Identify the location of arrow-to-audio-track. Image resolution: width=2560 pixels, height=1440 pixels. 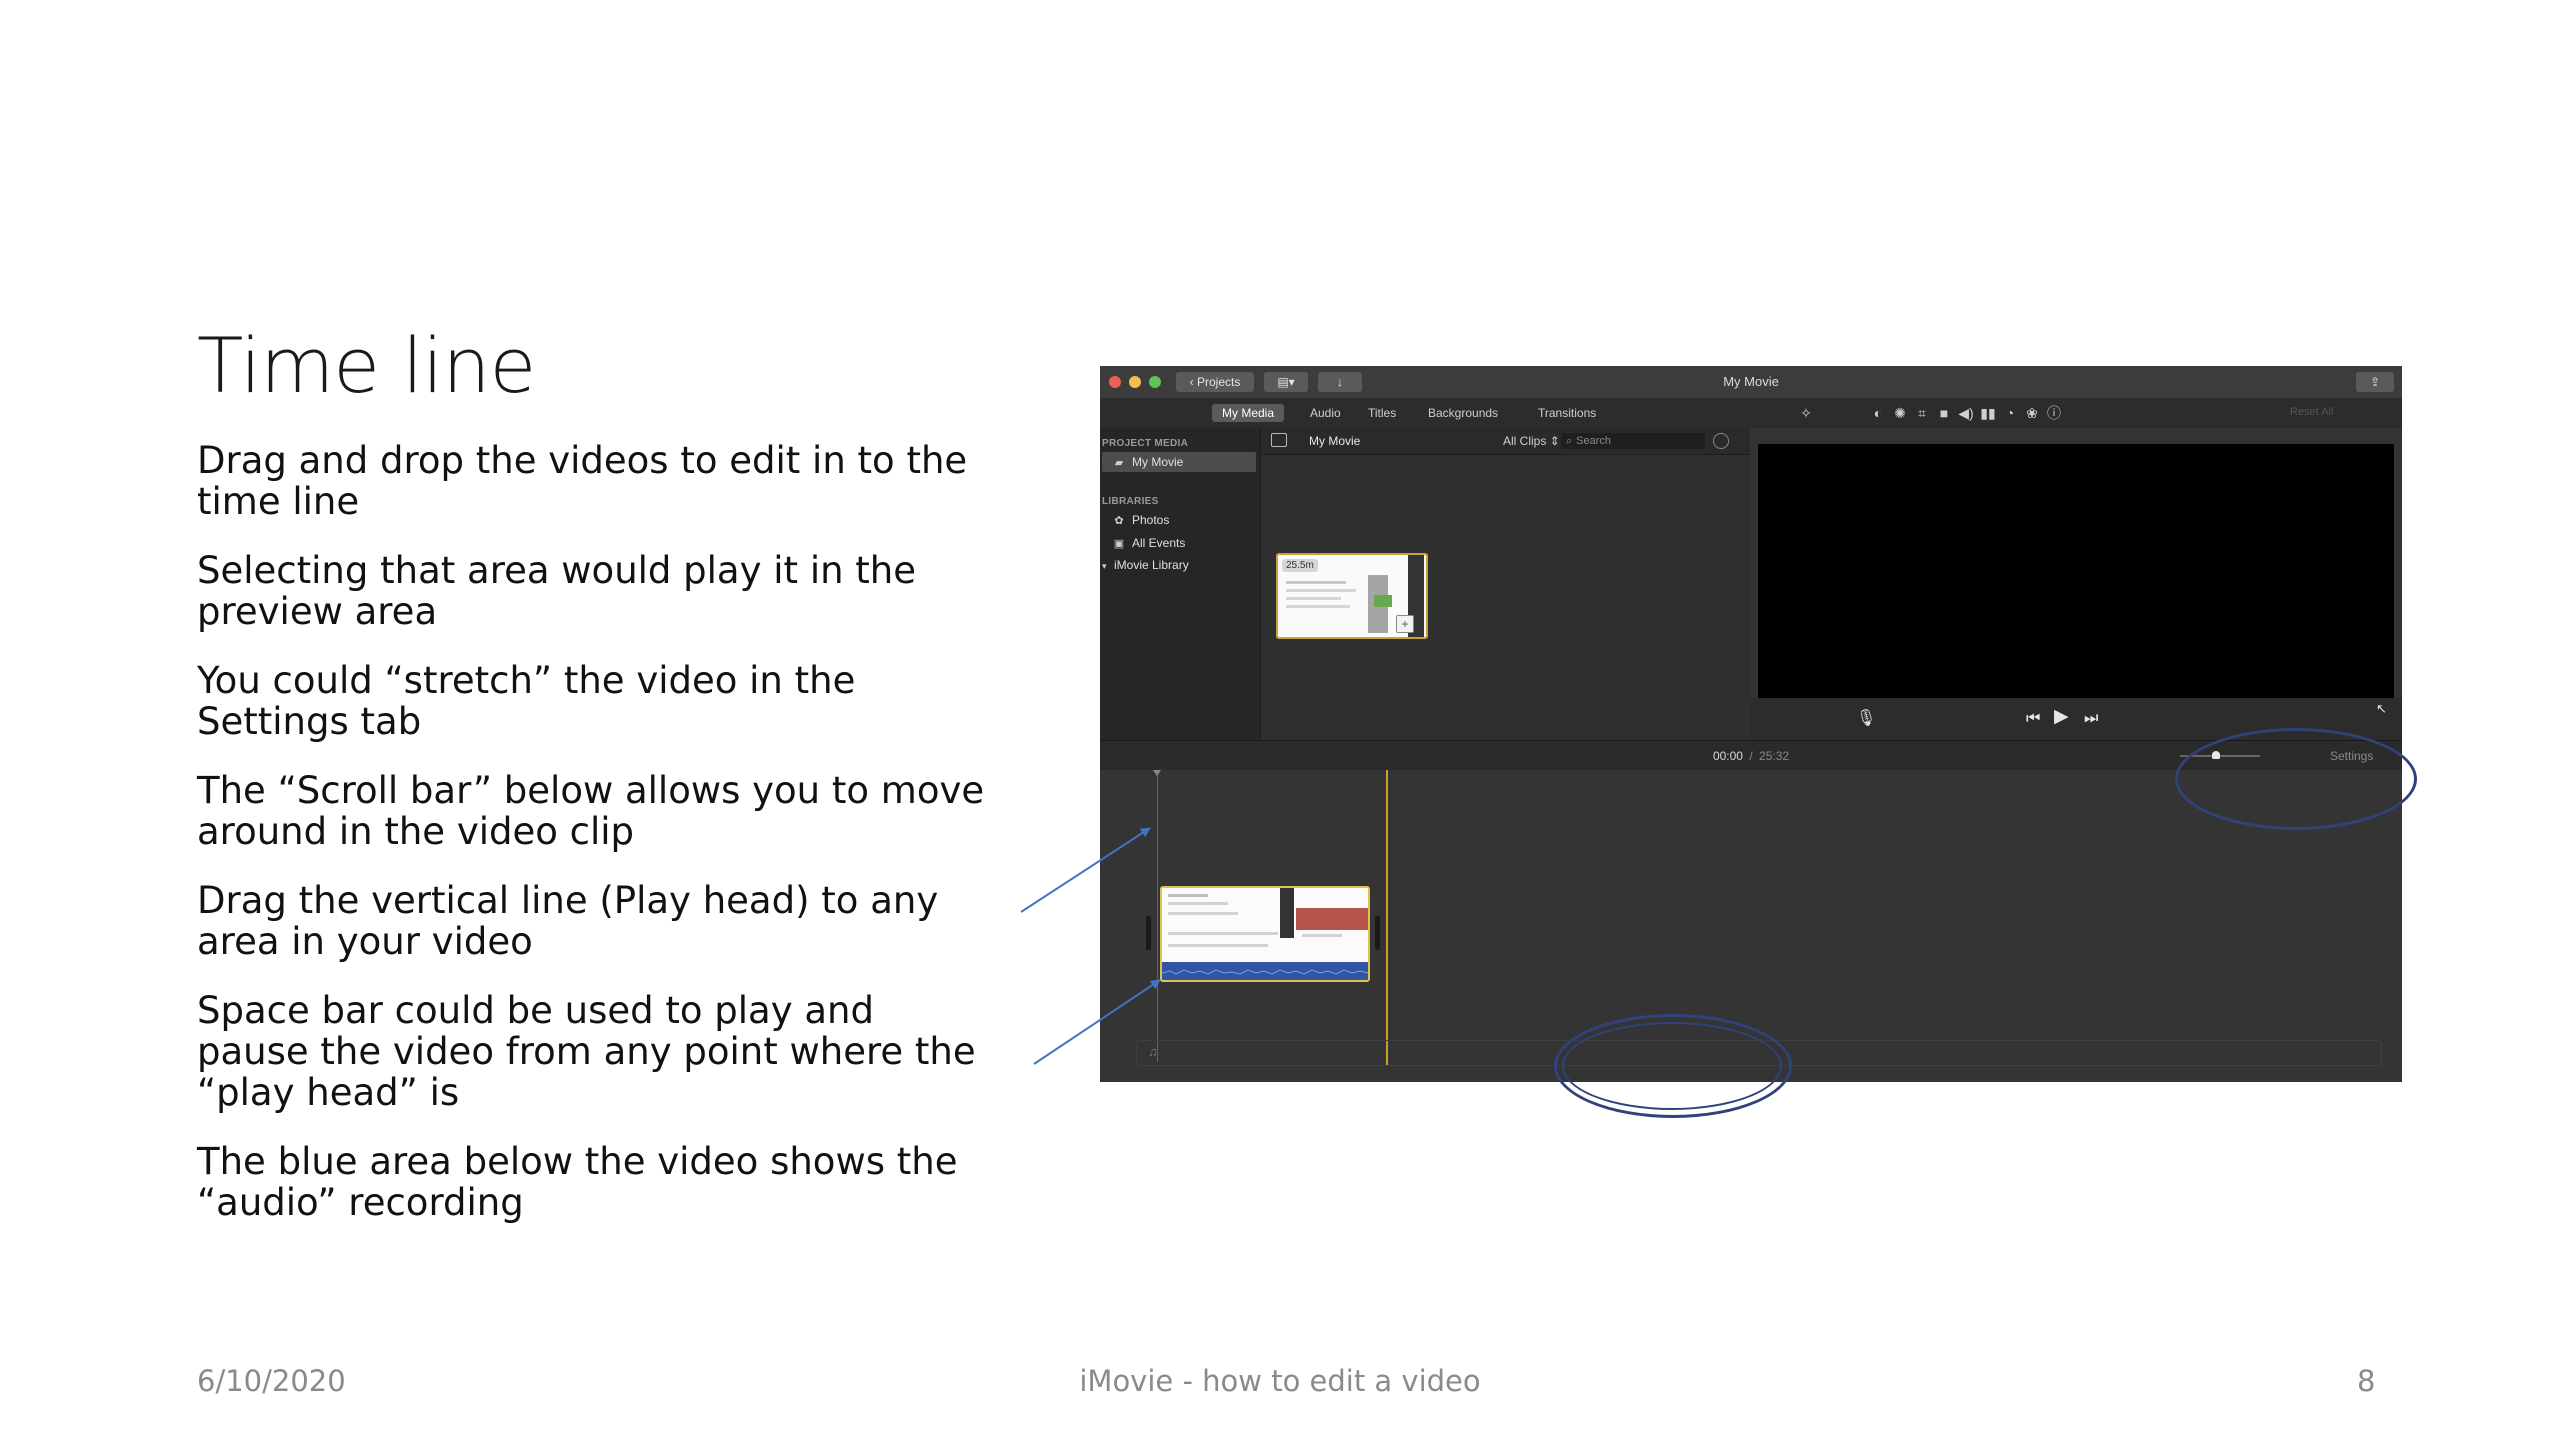
(1097, 1022).